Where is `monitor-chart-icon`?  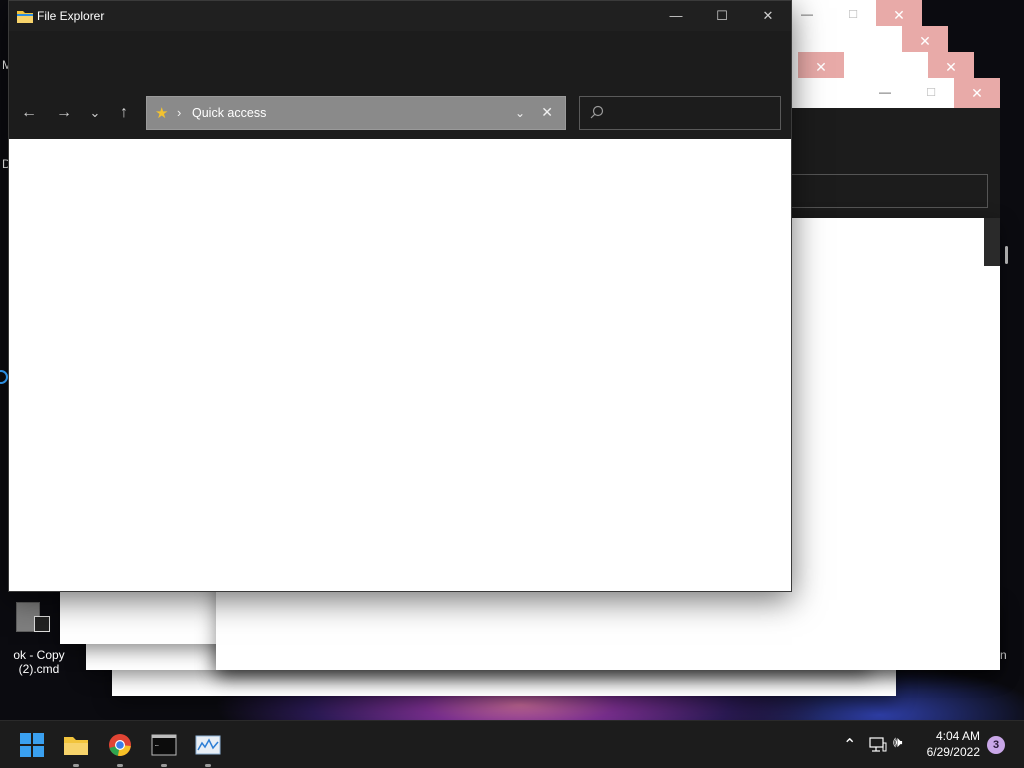
monitor-chart-icon is located at coordinates (208, 745).